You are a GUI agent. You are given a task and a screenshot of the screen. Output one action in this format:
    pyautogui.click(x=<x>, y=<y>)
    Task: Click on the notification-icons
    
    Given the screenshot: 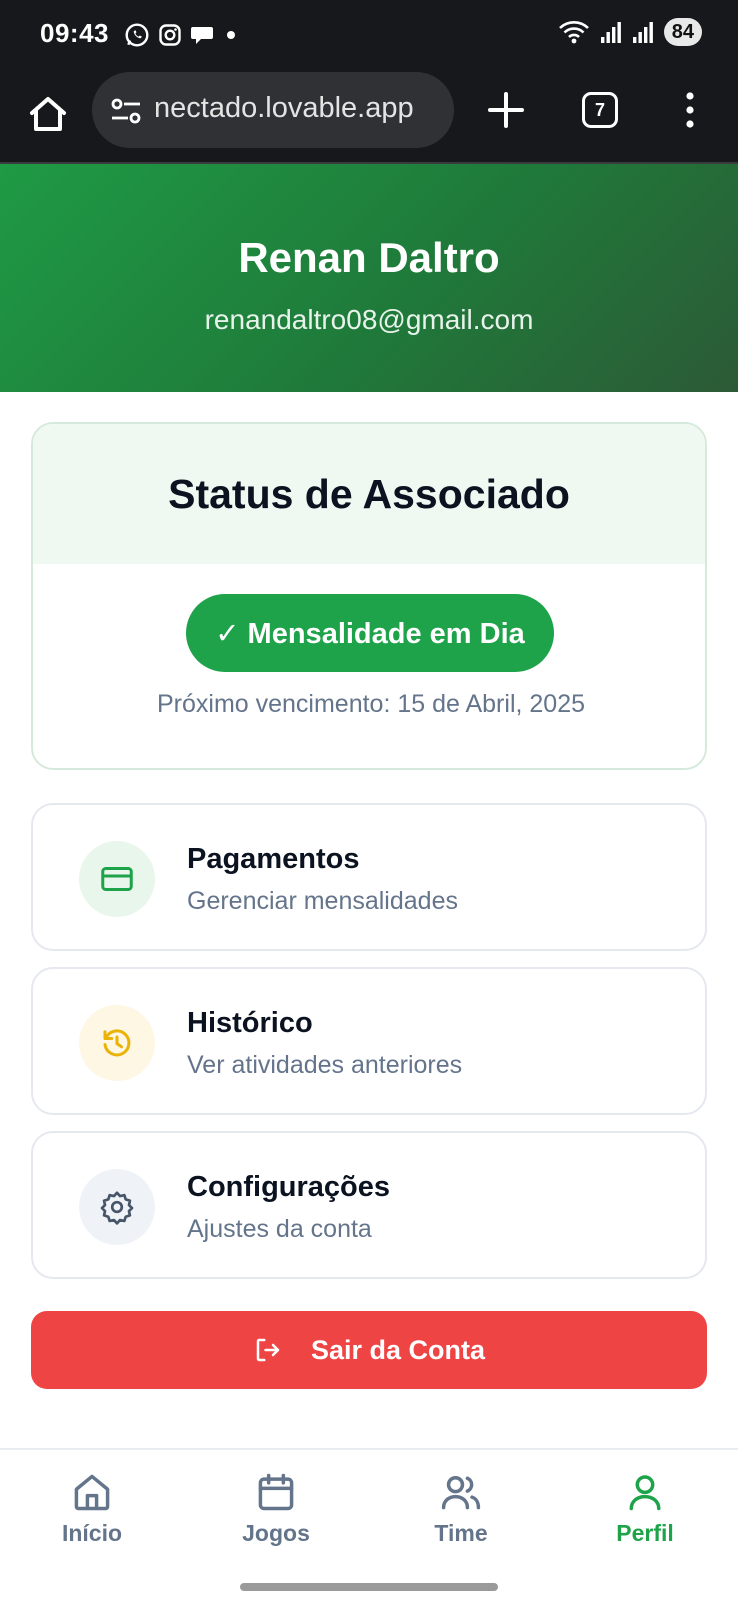 What is the action you would take?
    pyautogui.click(x=181, y=35)
    